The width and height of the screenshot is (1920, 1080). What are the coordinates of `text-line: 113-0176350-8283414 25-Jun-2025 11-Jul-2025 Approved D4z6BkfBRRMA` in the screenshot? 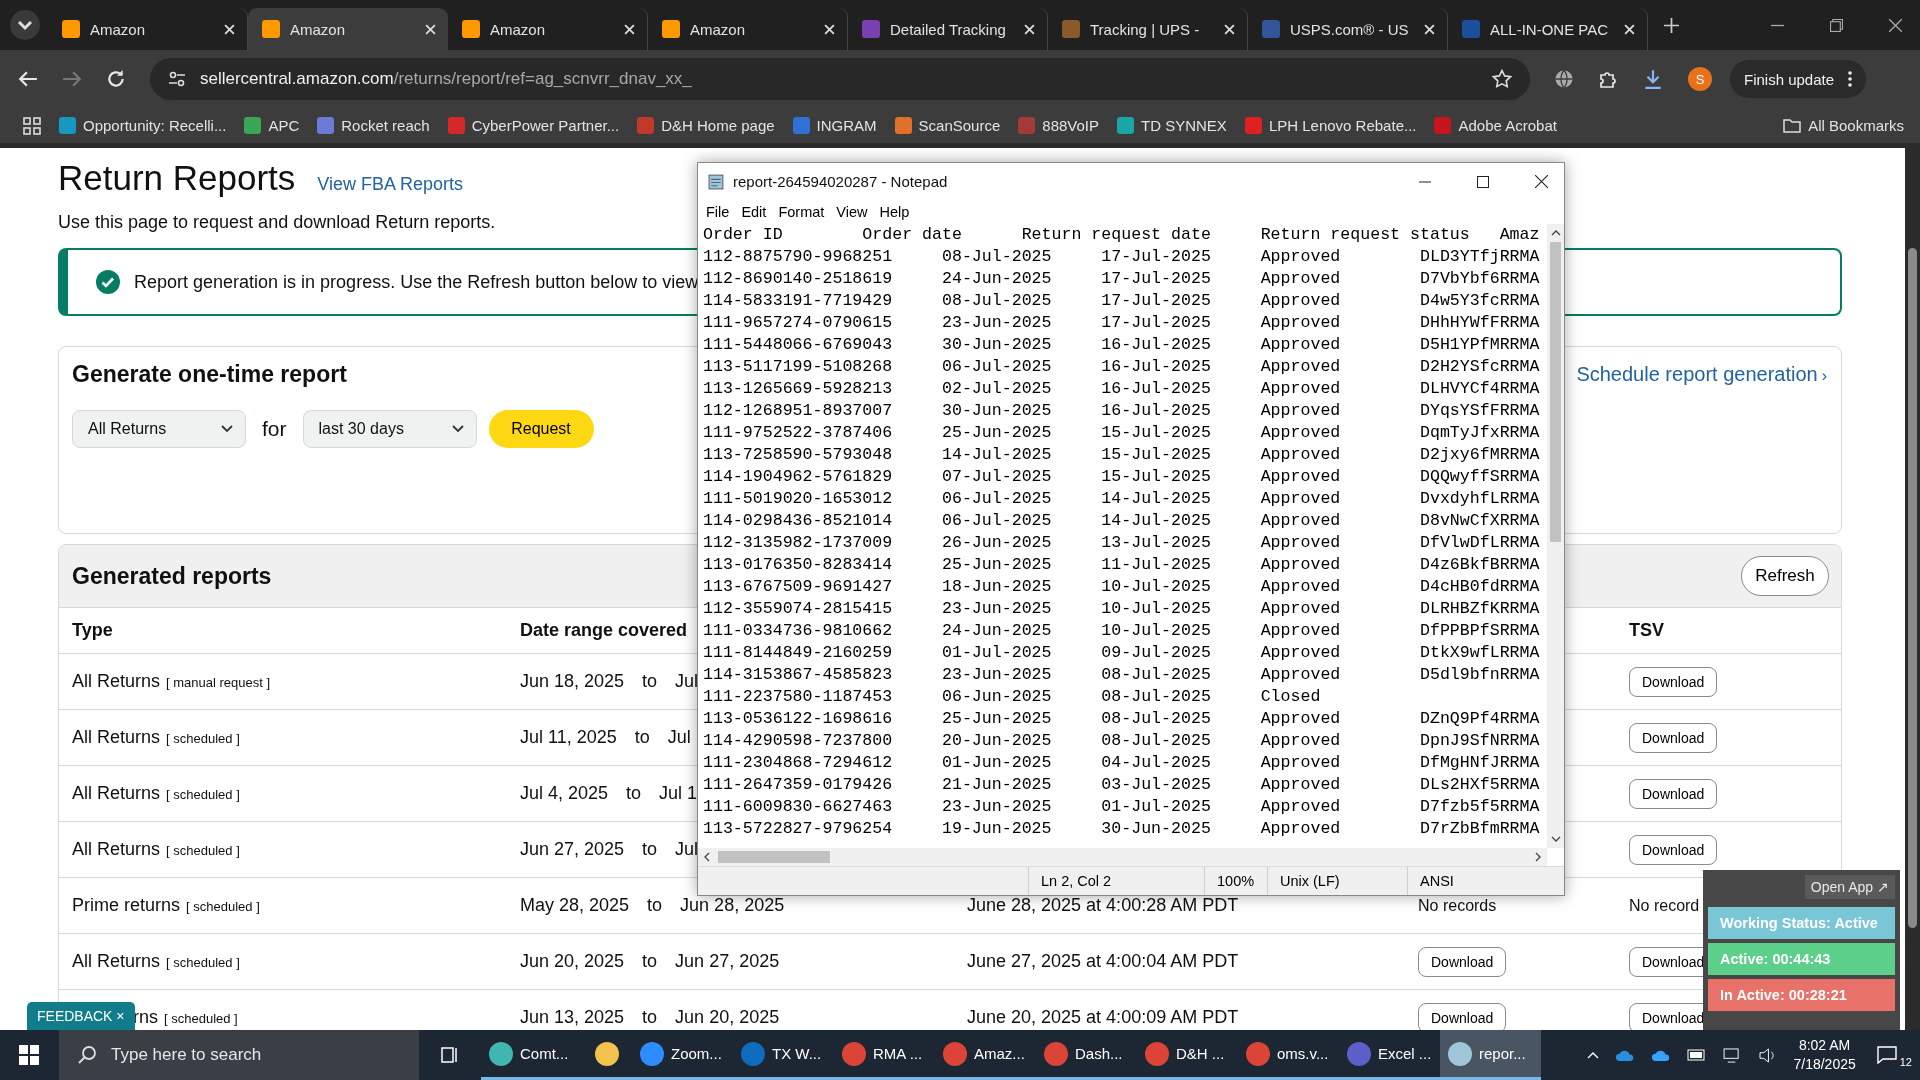 It's located at (1122, 565).